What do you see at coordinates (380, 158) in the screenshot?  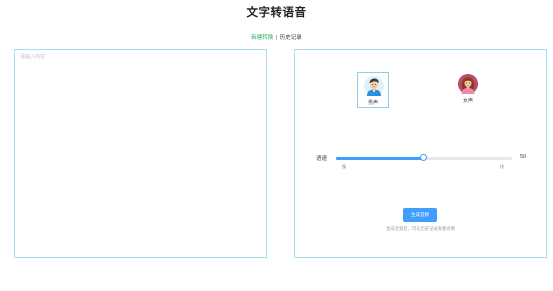 I see `speed-slider-fill` at bounding box center [380, 158].